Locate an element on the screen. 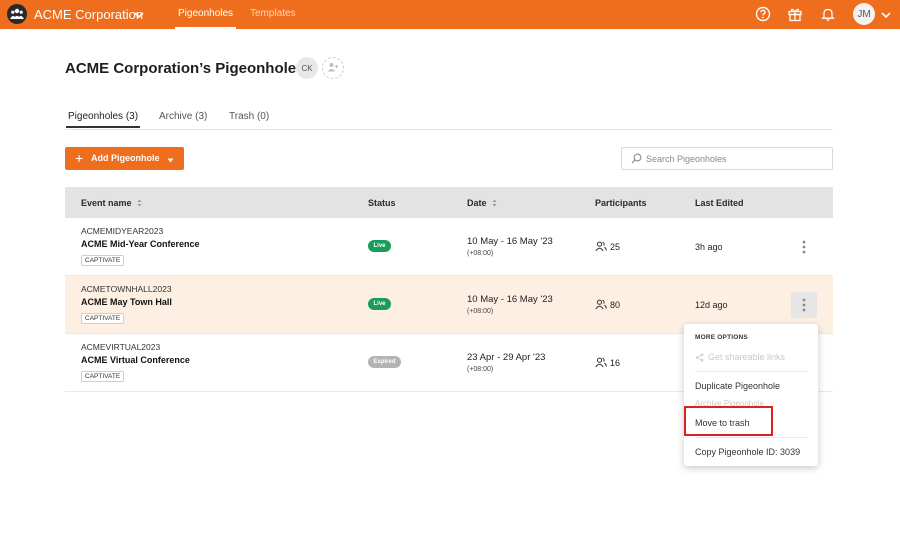 The width and height of the screenshot is (900, 554). participants-value: 25 is located at coordinates (615, 246).